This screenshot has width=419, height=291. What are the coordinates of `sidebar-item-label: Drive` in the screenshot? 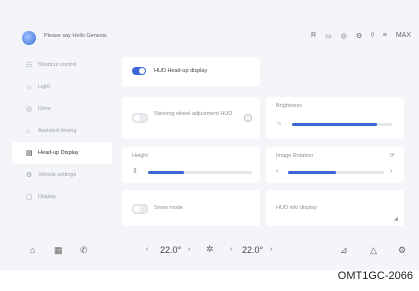 It's located at (44, 109).